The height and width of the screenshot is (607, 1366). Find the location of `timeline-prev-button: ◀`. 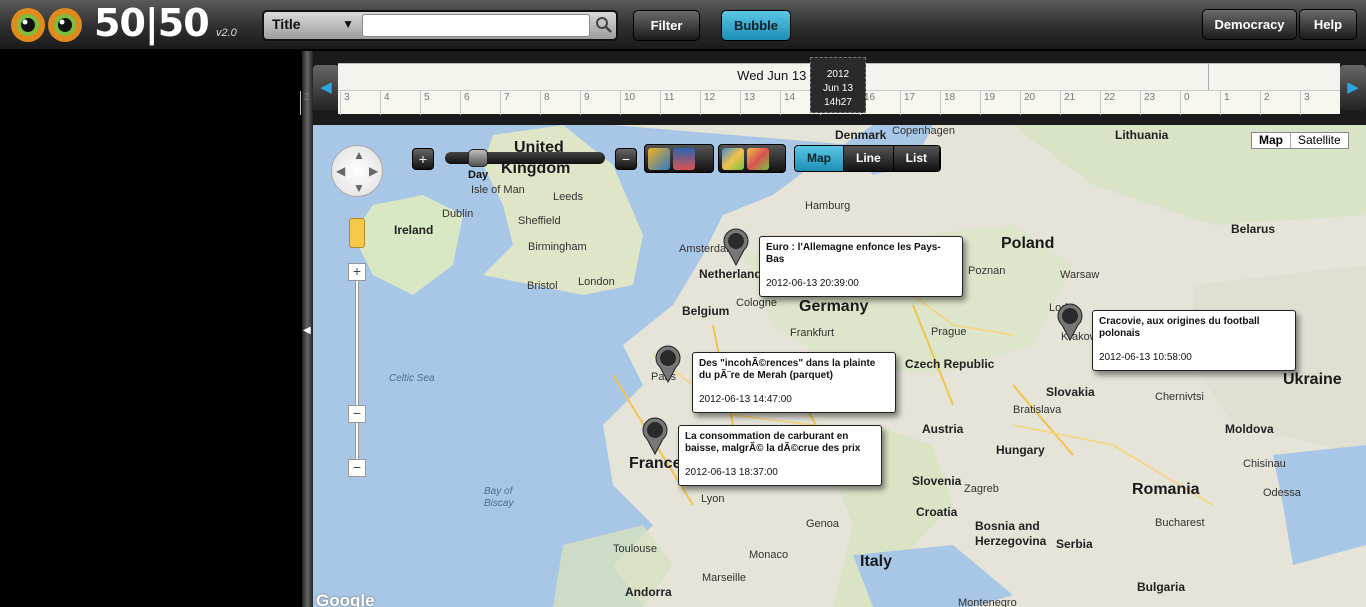

timeline-prev-button: ◀ is located at coordinates (326, 88).